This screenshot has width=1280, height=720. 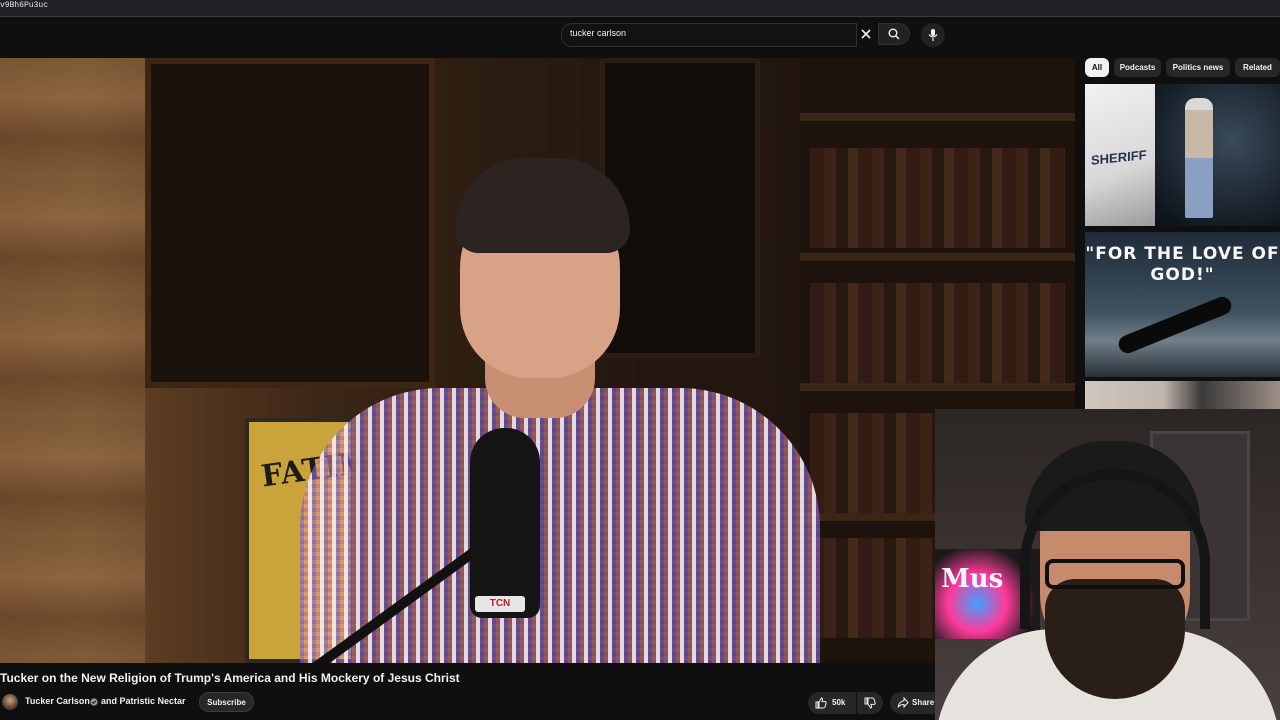 What do you see at coordinates (500, 604) in the screenshot?
I see `mic-logo: TCN` at bounding box center [500, 604].